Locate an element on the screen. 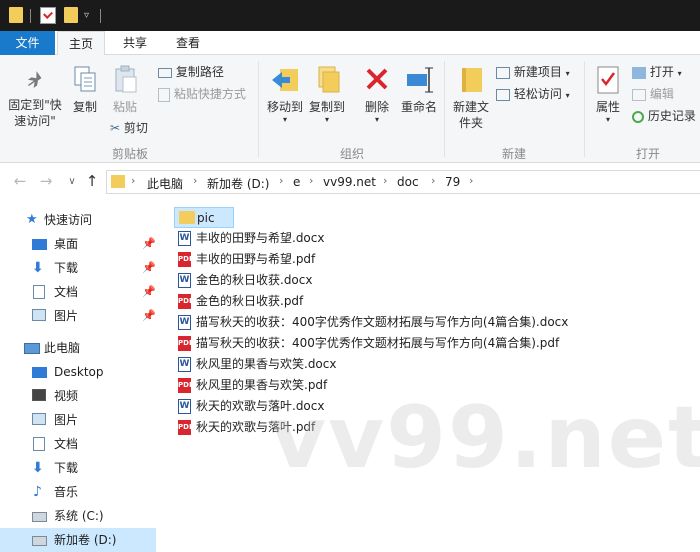 This screenshot has height=552, width=700. nav-quick-pictures: 图片 📌 is located at coordinates (78, 316).